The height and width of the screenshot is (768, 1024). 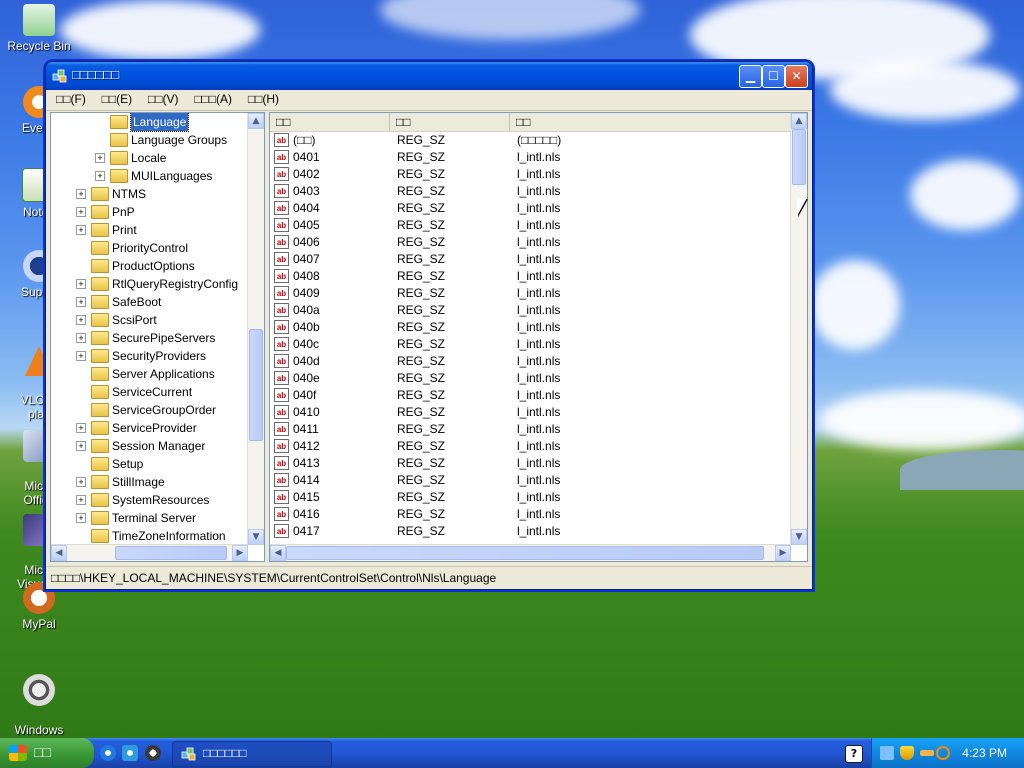 What do you see at coordinates (530, 514) in the screenshot?
I see `value-row: ab 0416 REG_SZ l_intl.nls` at bounding box center [530, 514].